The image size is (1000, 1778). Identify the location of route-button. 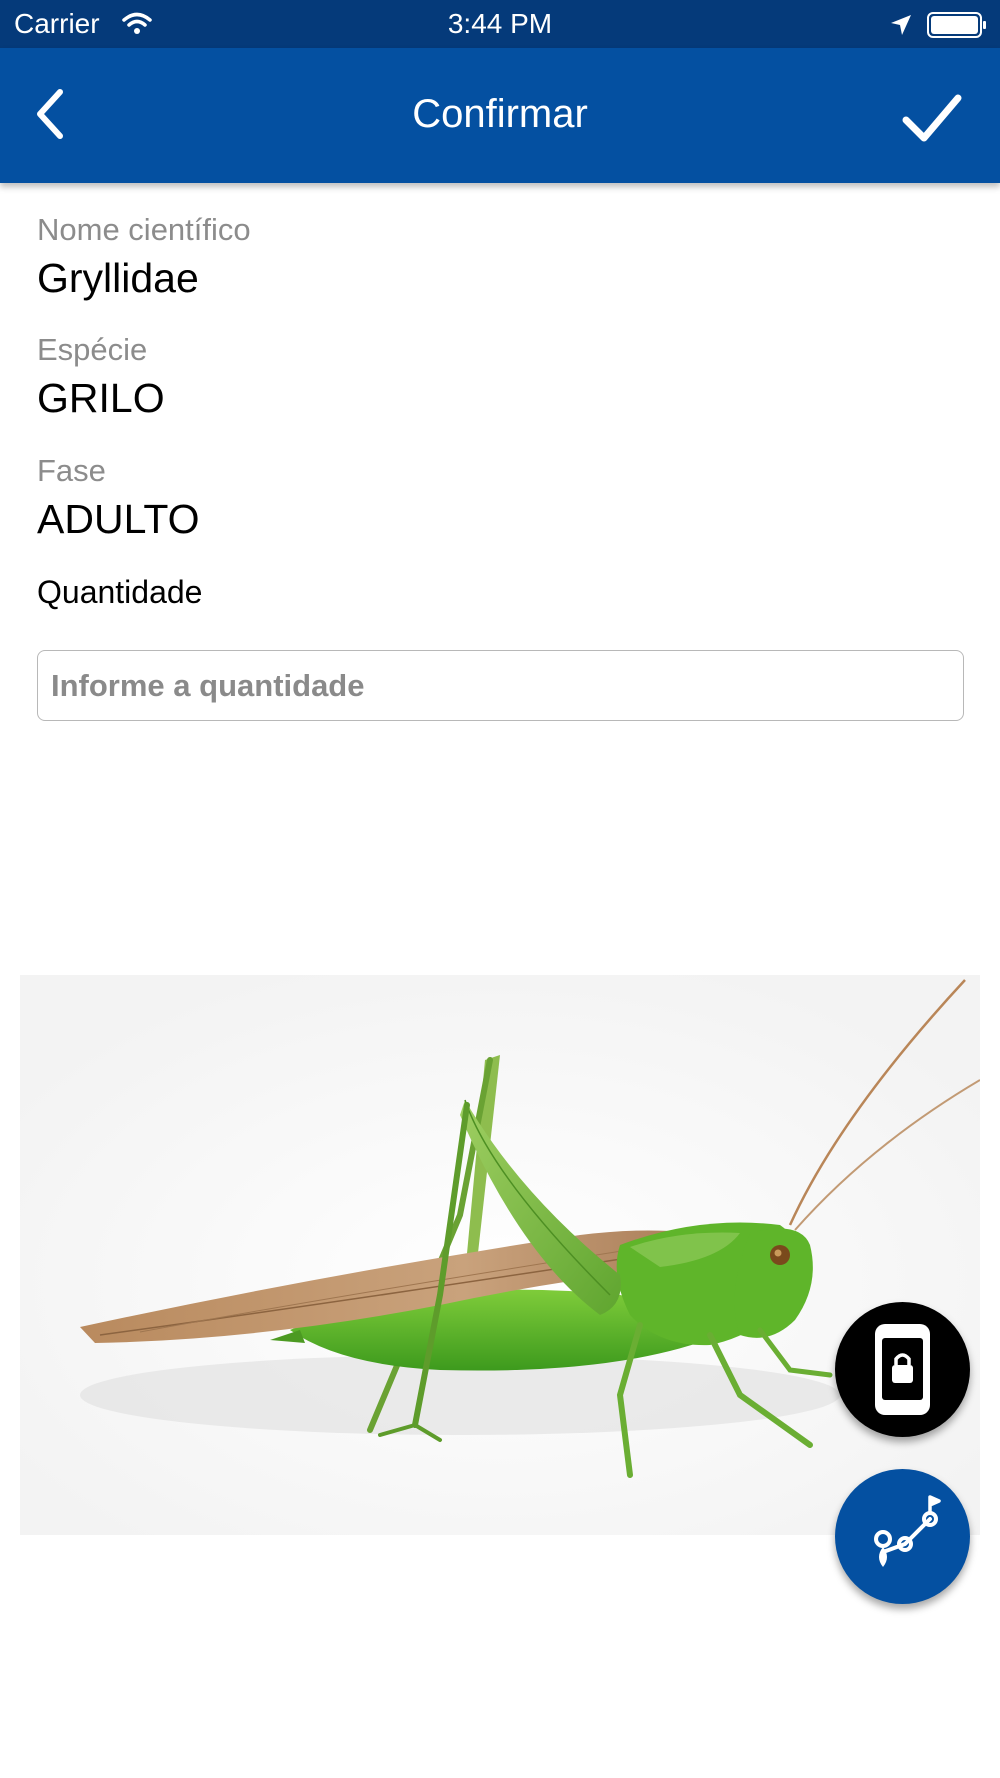
(902, 1536).